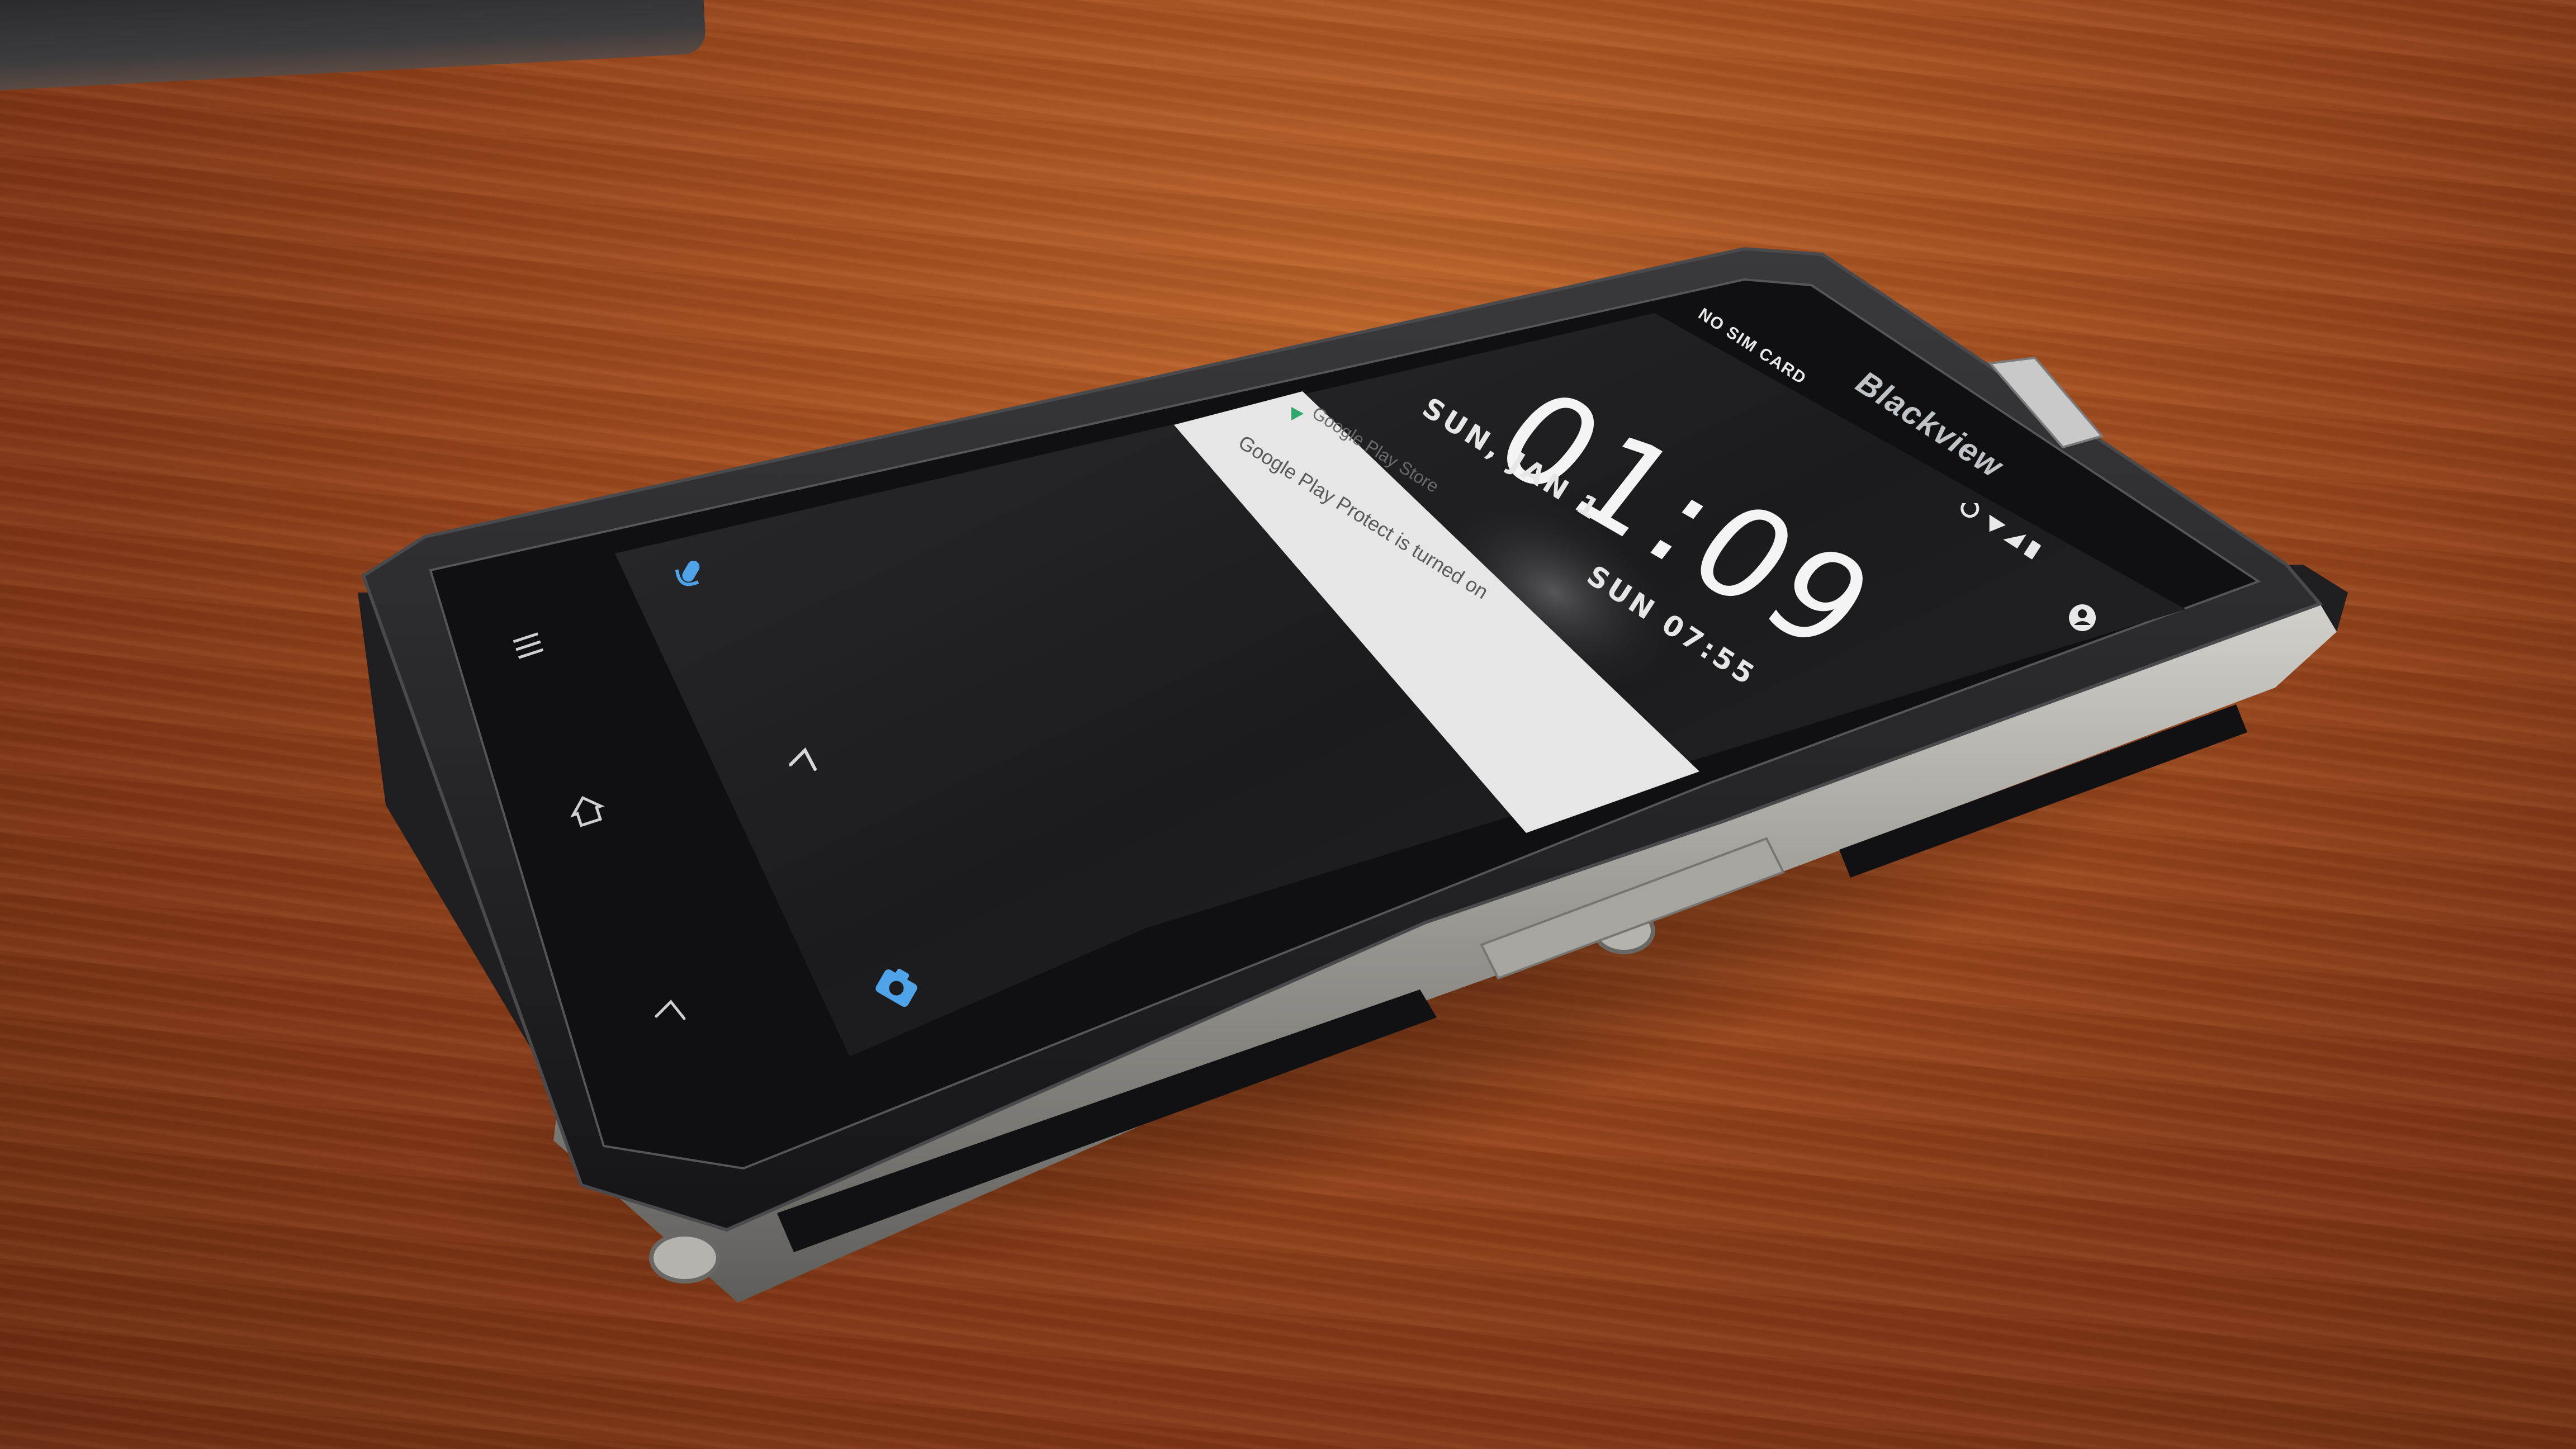  I want to click on alarm-icon, so click(1971, 510).